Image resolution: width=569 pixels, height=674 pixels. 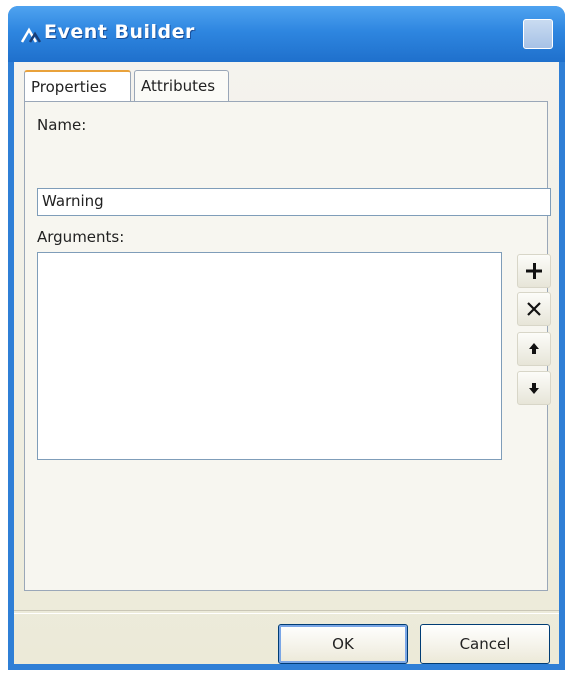 What do you see at coordinates (286, 34) in the screenshot?
I see `title-bar: Event Builder` at bounding box center [286, 34].